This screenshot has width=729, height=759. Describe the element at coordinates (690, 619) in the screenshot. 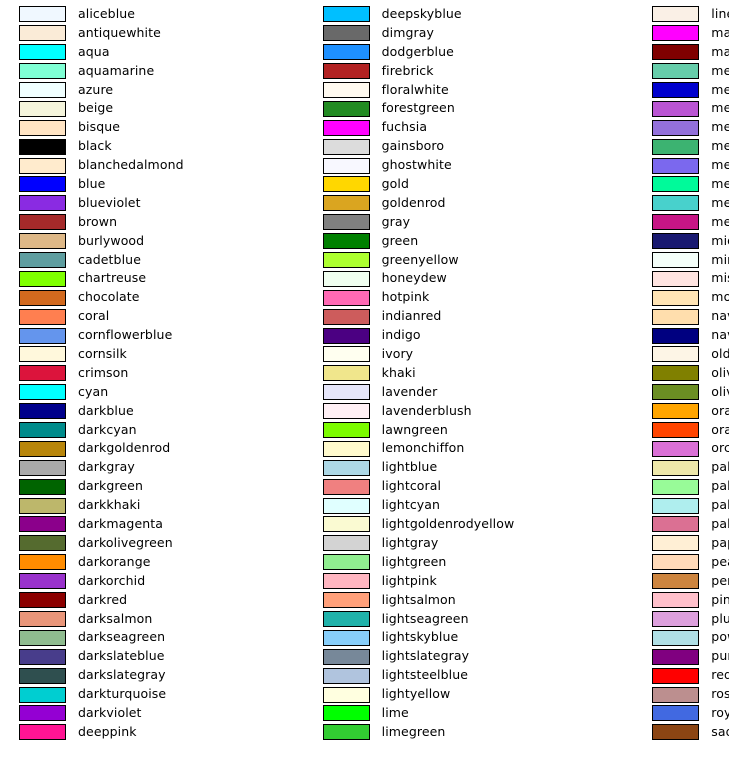

I see `color-row: plum` at that location.